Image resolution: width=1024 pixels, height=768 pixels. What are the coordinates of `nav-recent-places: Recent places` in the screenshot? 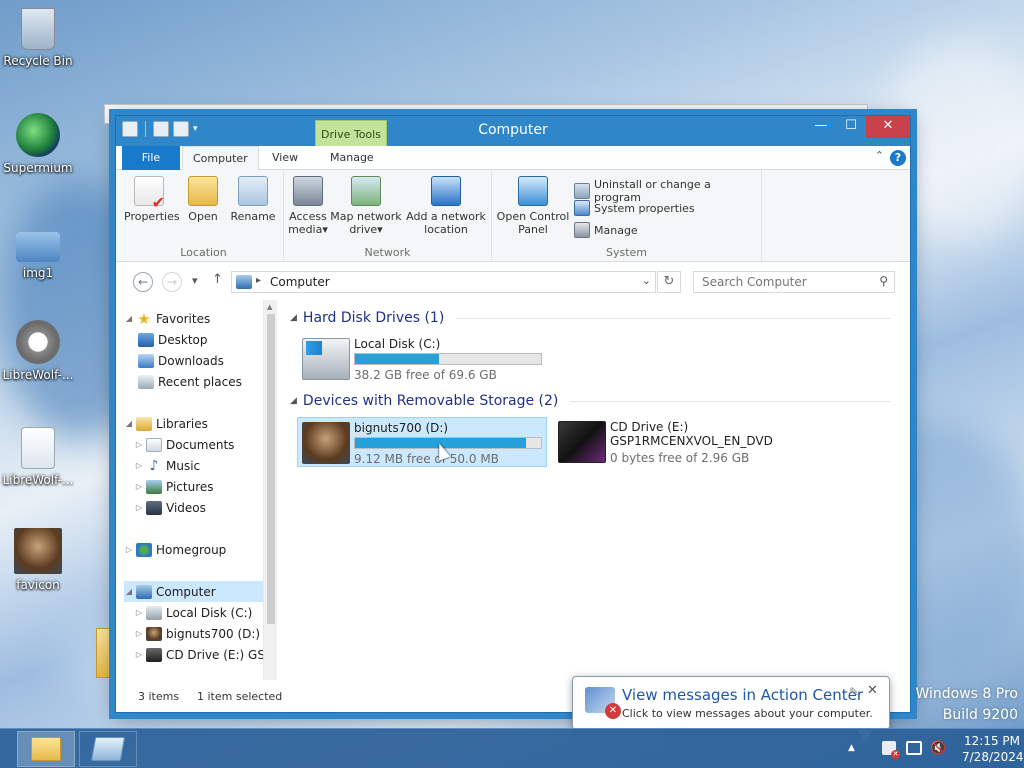 It's located at (199, 381).